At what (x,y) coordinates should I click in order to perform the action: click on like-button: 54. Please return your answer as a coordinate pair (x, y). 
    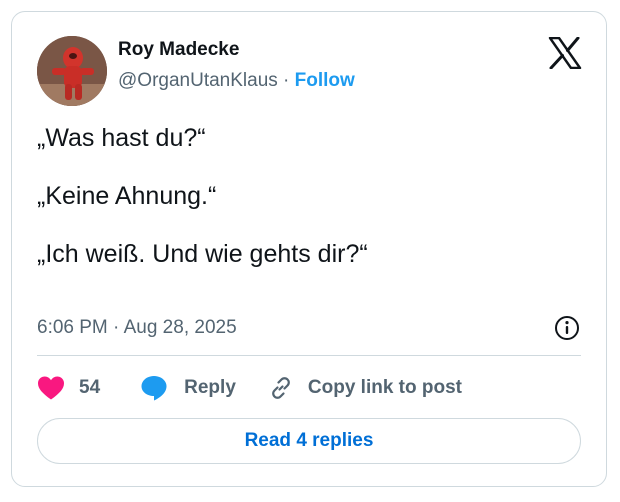
    Looking at the image, I should click on (68, 388).